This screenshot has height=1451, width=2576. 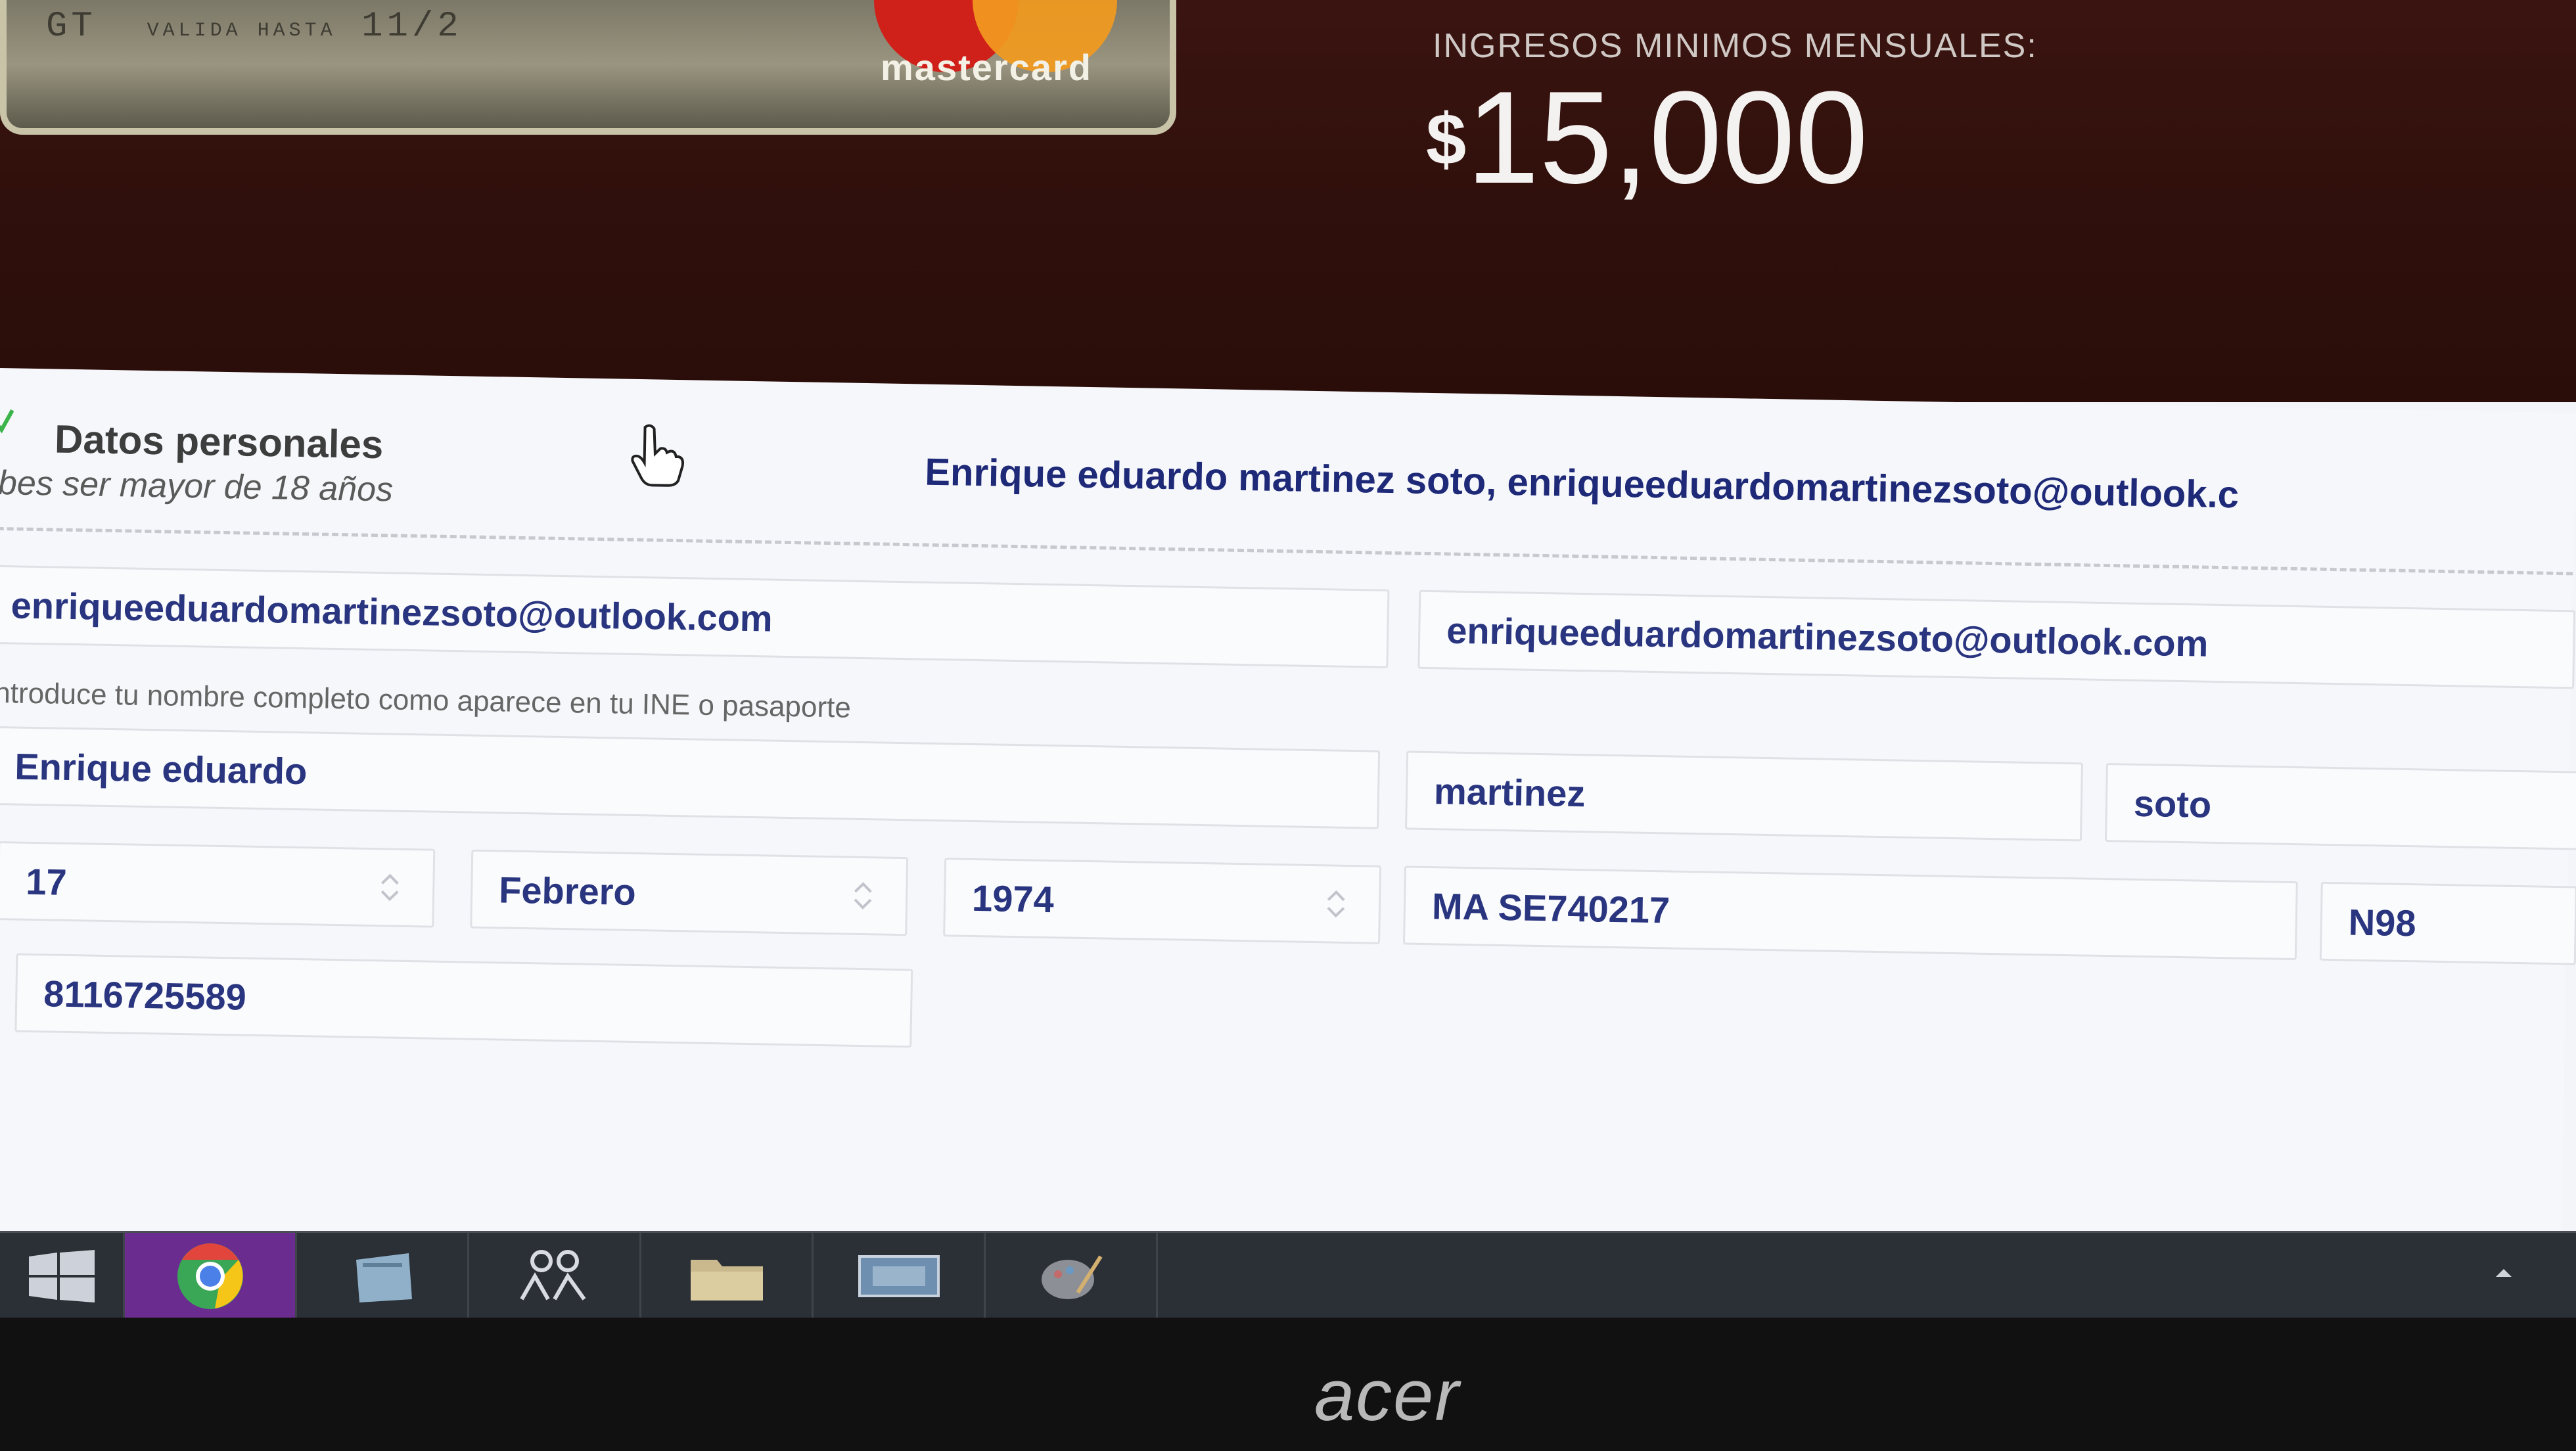 What do you see at coordinates (254, 27) in the screenshot?
I see `card-number-fragment: GT VALIDA HASTA 11/2` at bounding box center [254, 27].